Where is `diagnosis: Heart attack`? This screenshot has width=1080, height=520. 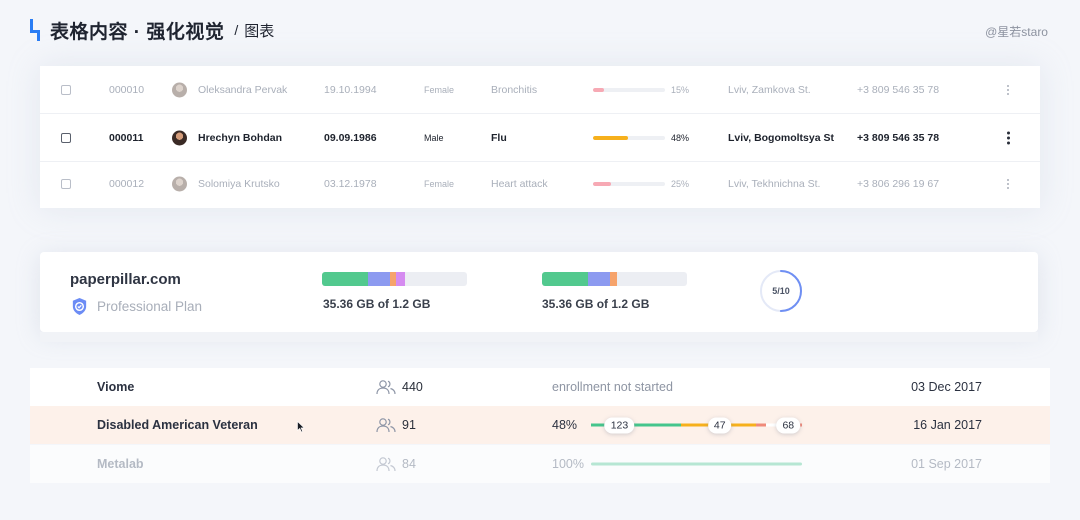 diagnosis: Heart attack is located at coordinates (519, 183).